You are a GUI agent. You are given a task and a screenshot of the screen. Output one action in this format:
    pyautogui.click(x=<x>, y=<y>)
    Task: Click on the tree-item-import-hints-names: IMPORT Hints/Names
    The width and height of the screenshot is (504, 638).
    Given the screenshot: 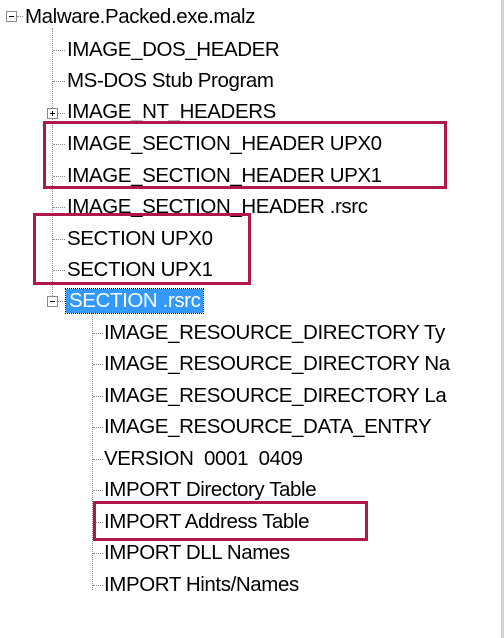 What is the action you would take?
    pyautogui.click(x=201, y=585)
    